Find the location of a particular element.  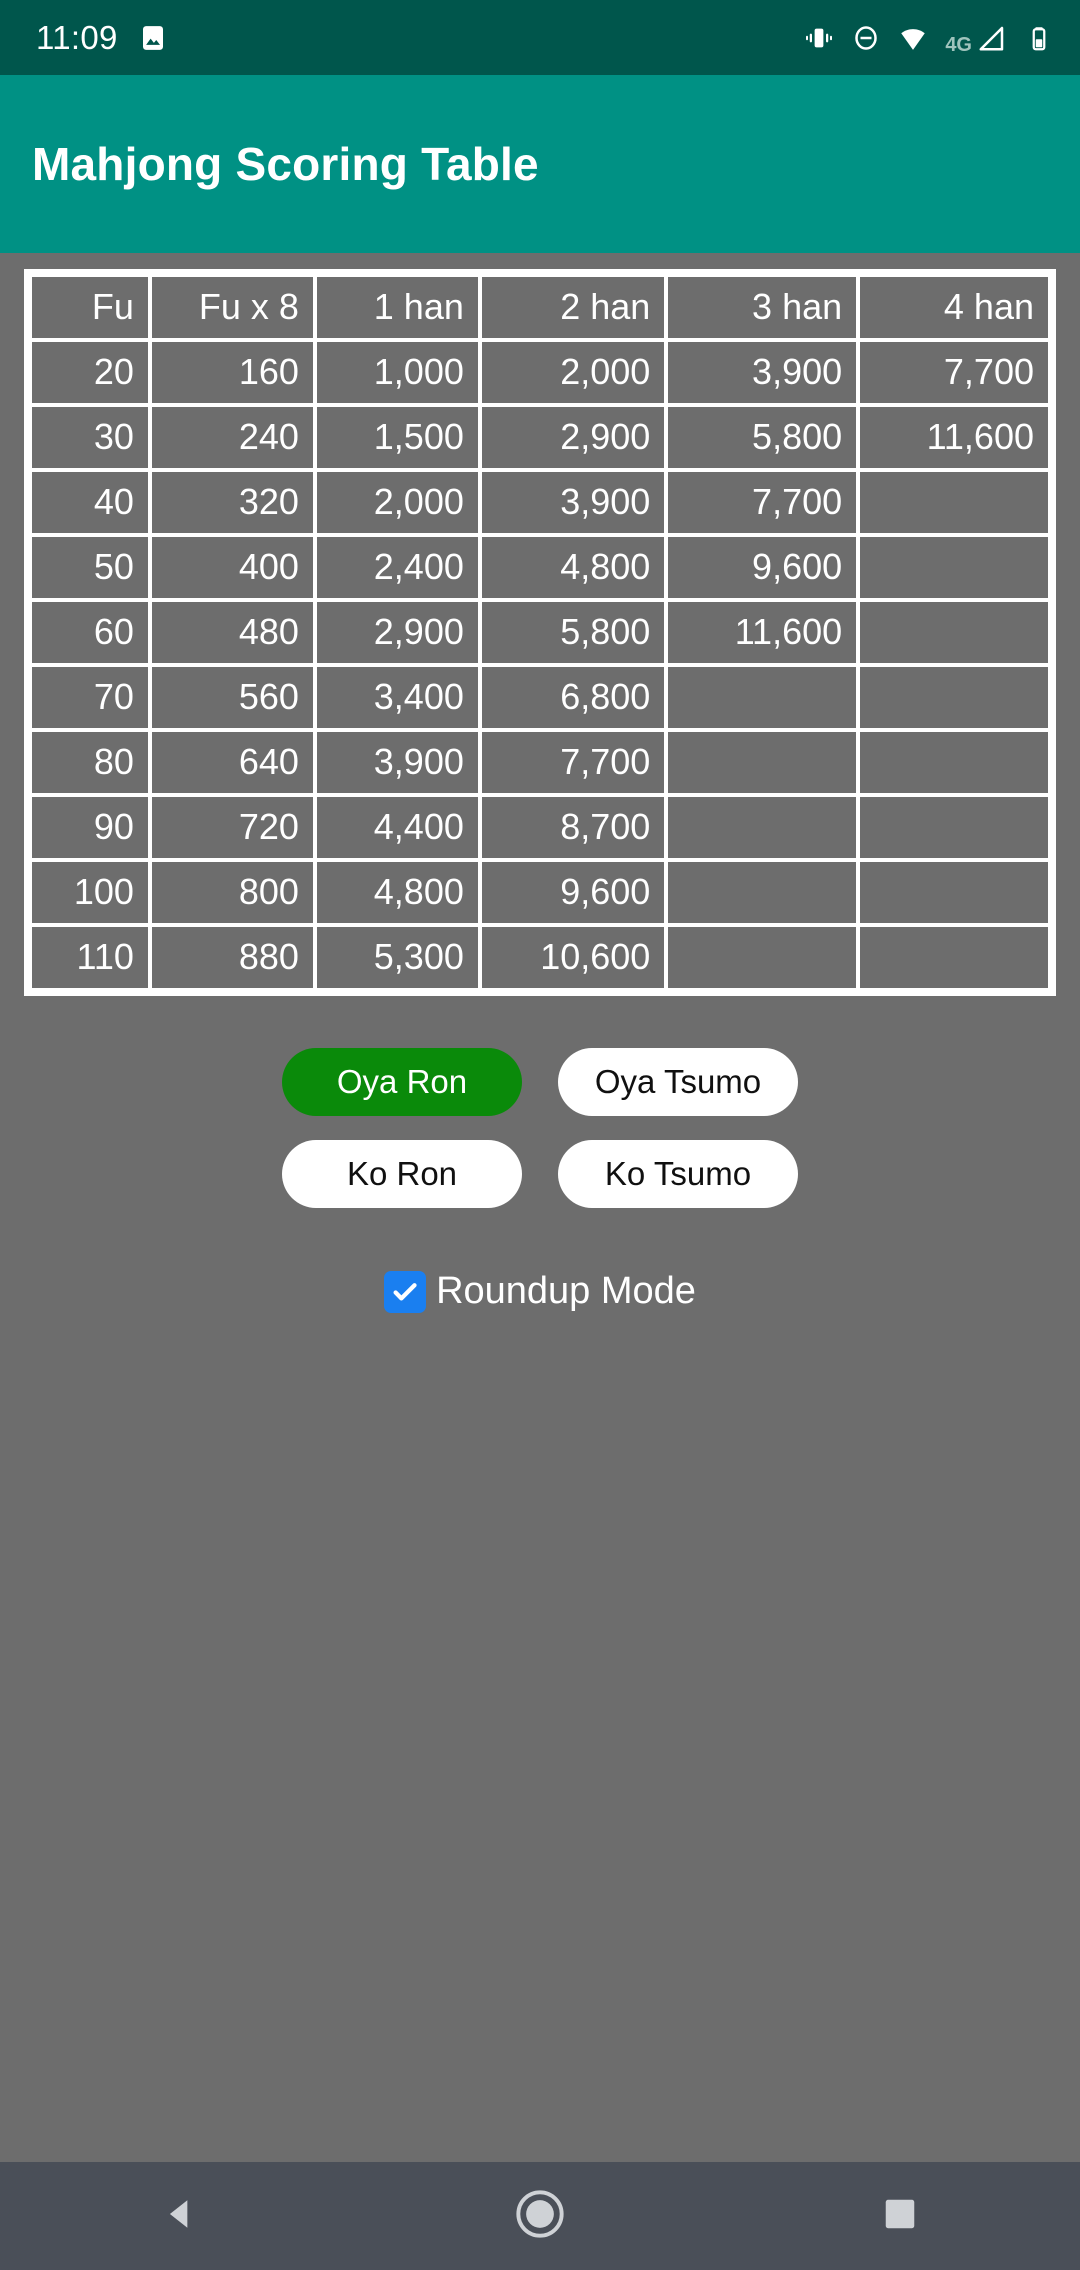

table-row: 70 560 3,400 6,800 is located at coordinates (540, 697).